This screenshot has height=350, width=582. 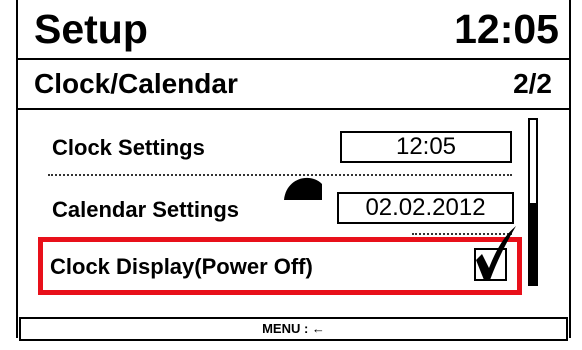 I want to click on screen-title: Setup, so click(x=91, y=29).